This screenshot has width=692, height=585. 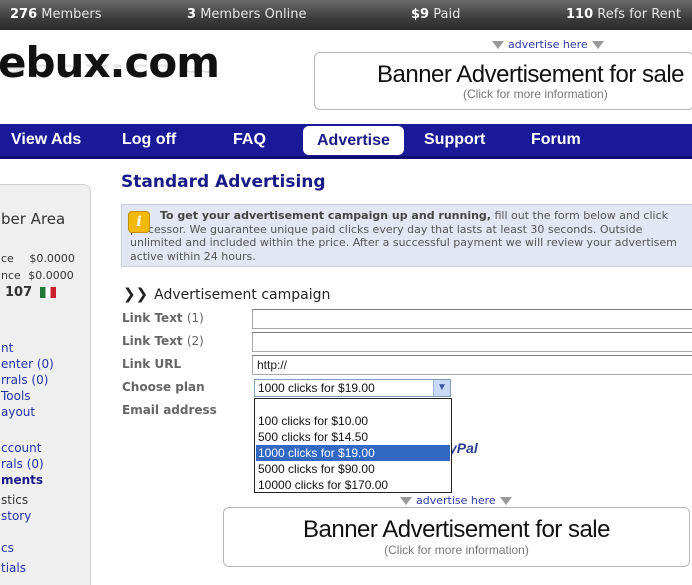 What do you see at coordinates (149, 140) in the screenshot?
I see `nav-log-off: Log off` at bounding box center [149, 140].